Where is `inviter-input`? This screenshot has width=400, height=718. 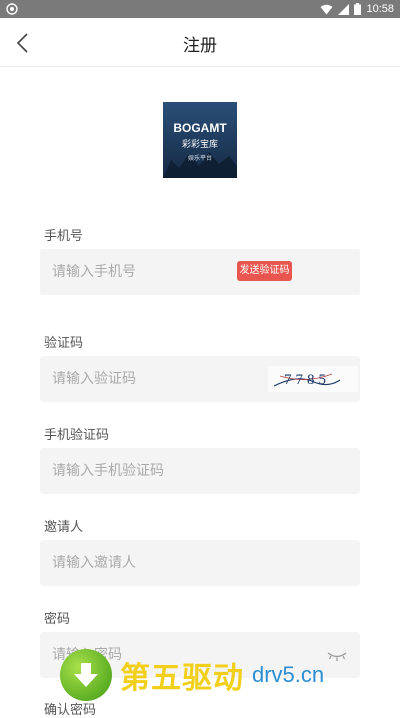 inviter-input is located at coordinates (146, 563).